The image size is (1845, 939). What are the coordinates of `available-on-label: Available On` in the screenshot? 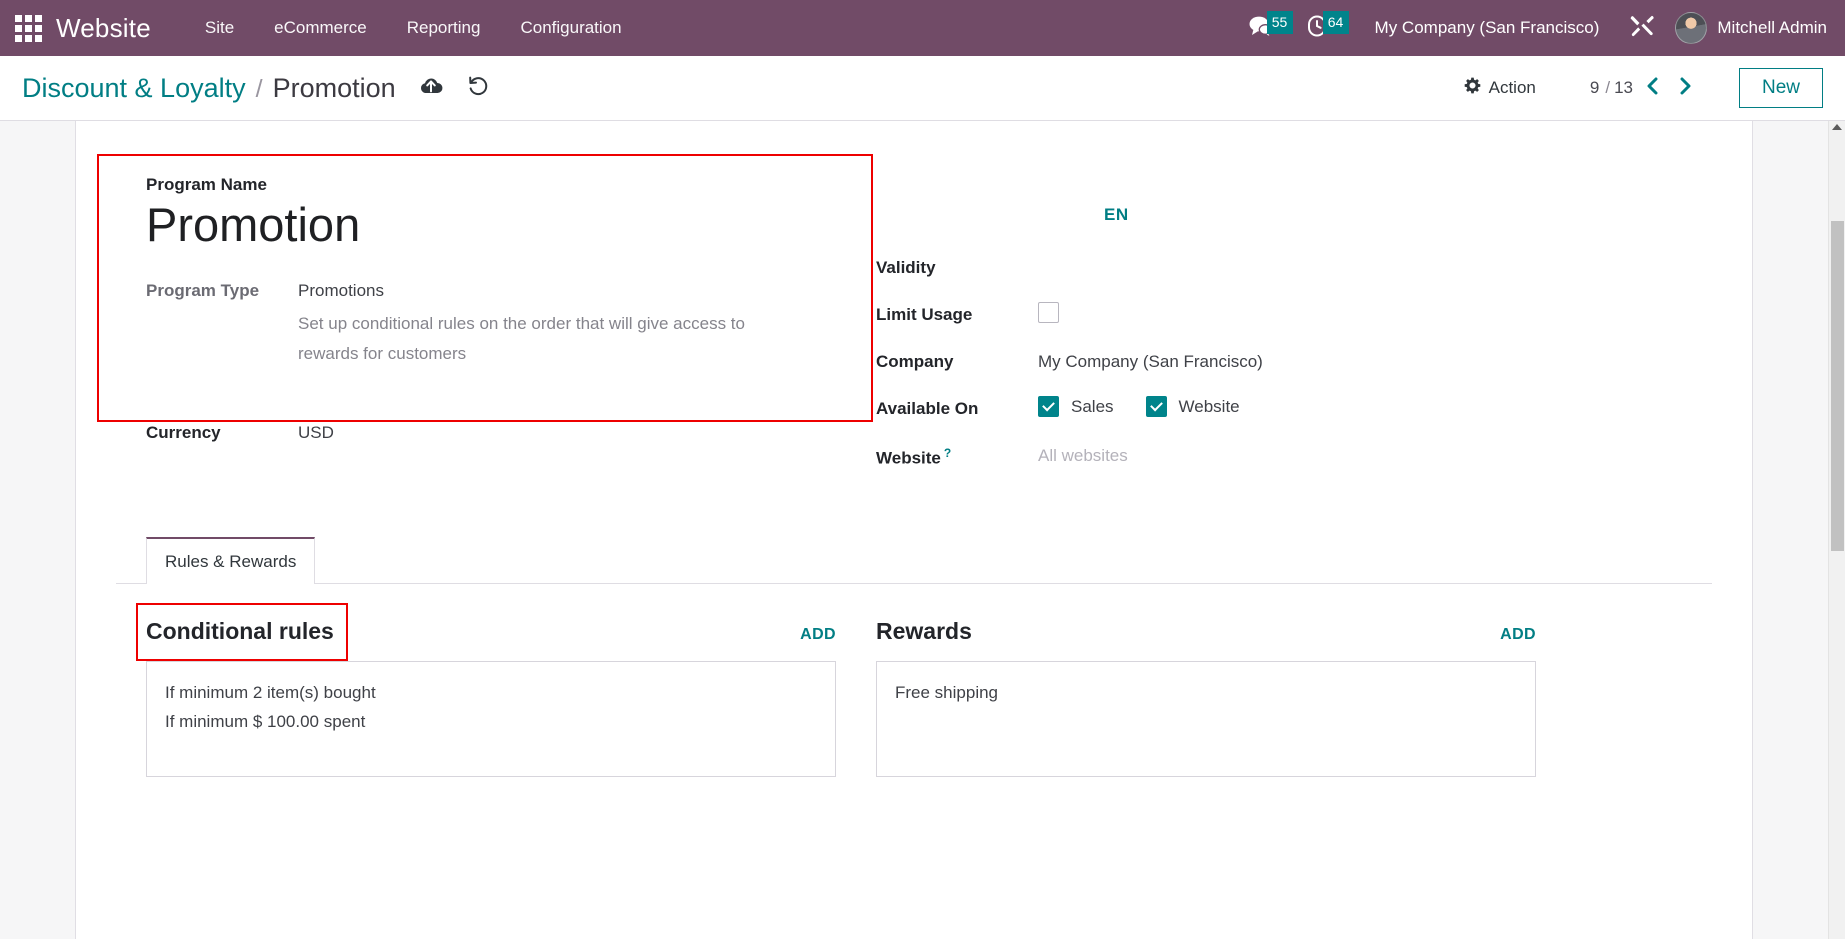 It's located at (927, 408).